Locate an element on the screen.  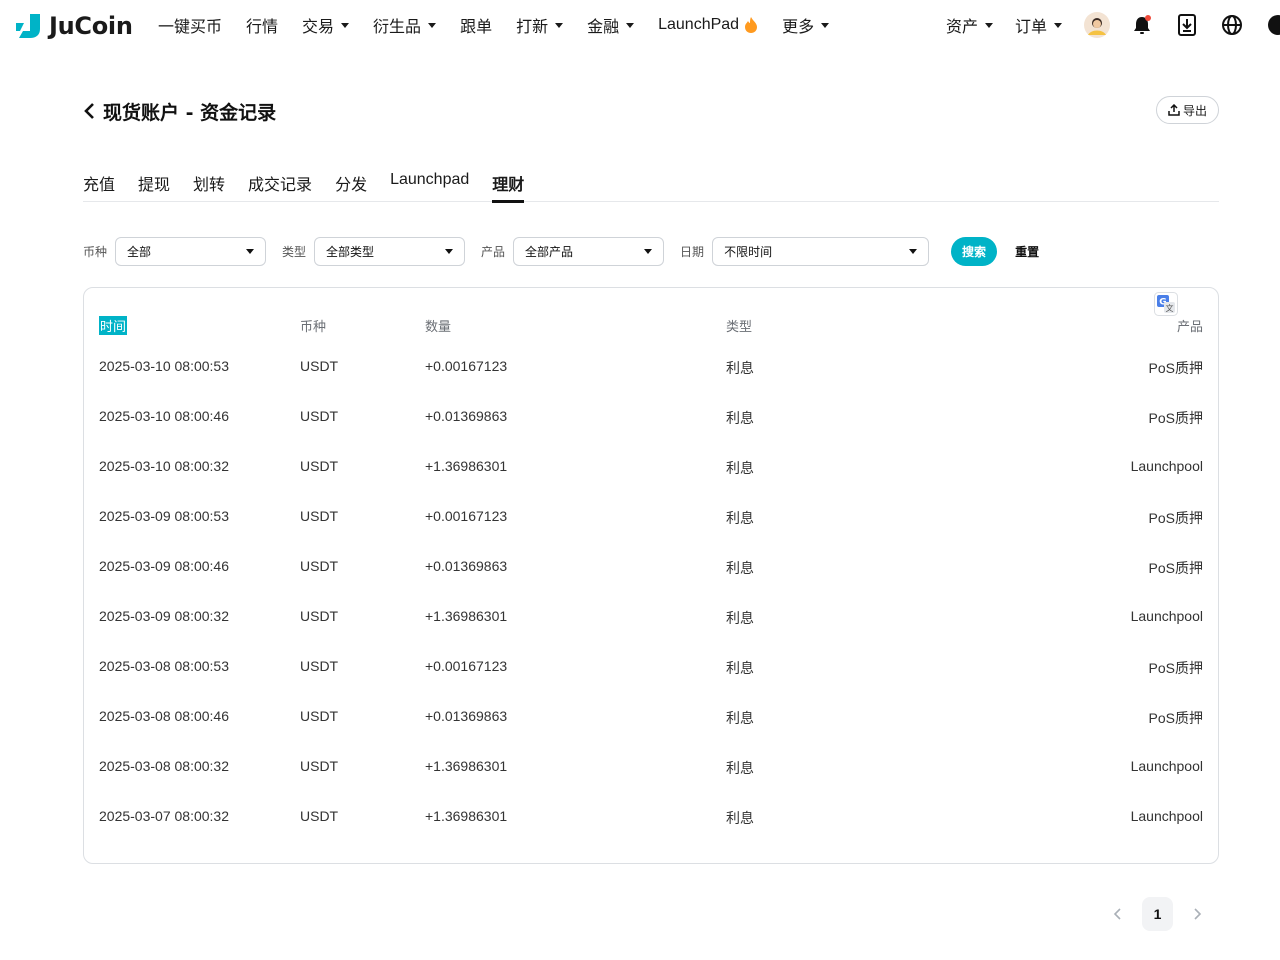
nav-item-label: 衍生品 is located at coordinates (397, 27).